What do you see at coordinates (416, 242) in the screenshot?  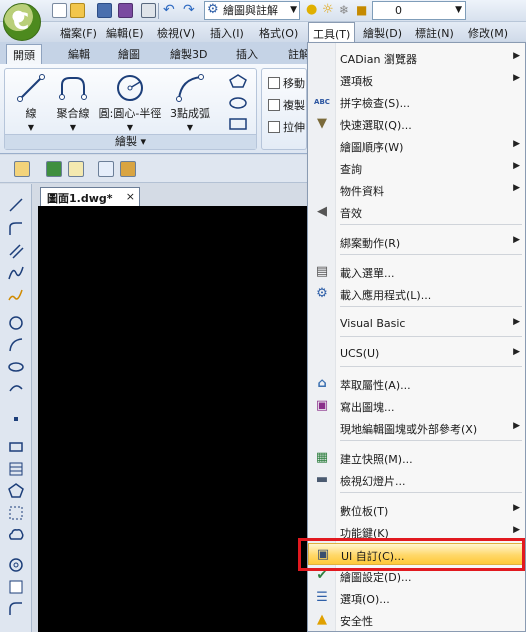 I see `tools-menu-item: 綁案動作(R) ▶` at bounding box center [416, 242].